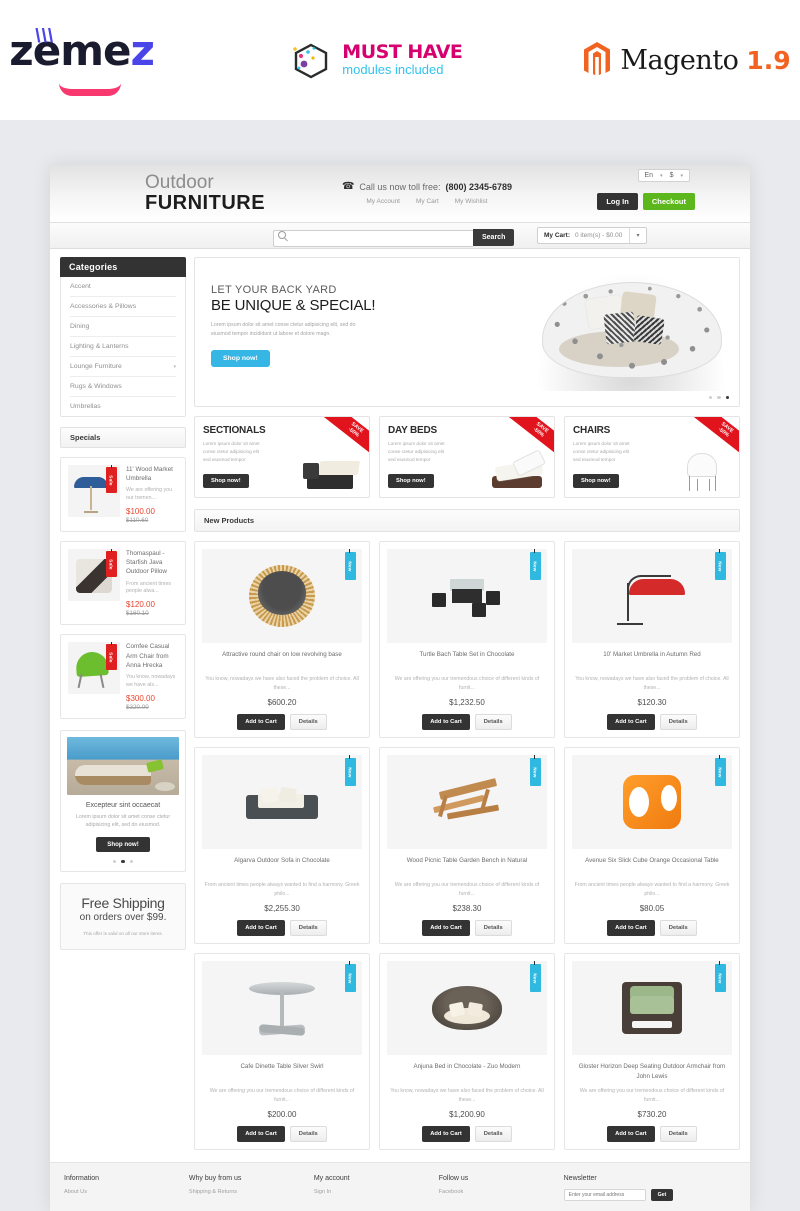 The width and height of the screenshot is (800, 1211). I want to click on sidebar-item-accent: Accent, so click(123, 287).